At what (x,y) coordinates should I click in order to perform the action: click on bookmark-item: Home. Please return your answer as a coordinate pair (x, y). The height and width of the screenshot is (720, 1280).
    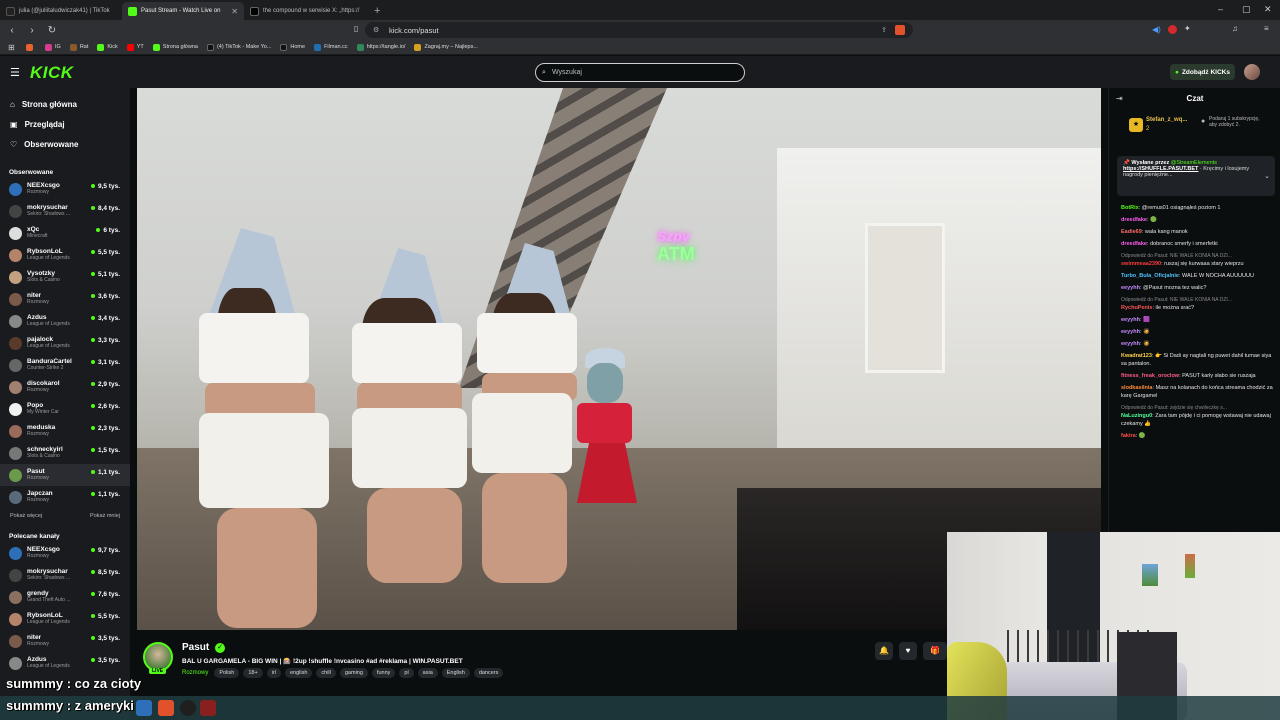
    Looking at the image, I should click on (292, 47).